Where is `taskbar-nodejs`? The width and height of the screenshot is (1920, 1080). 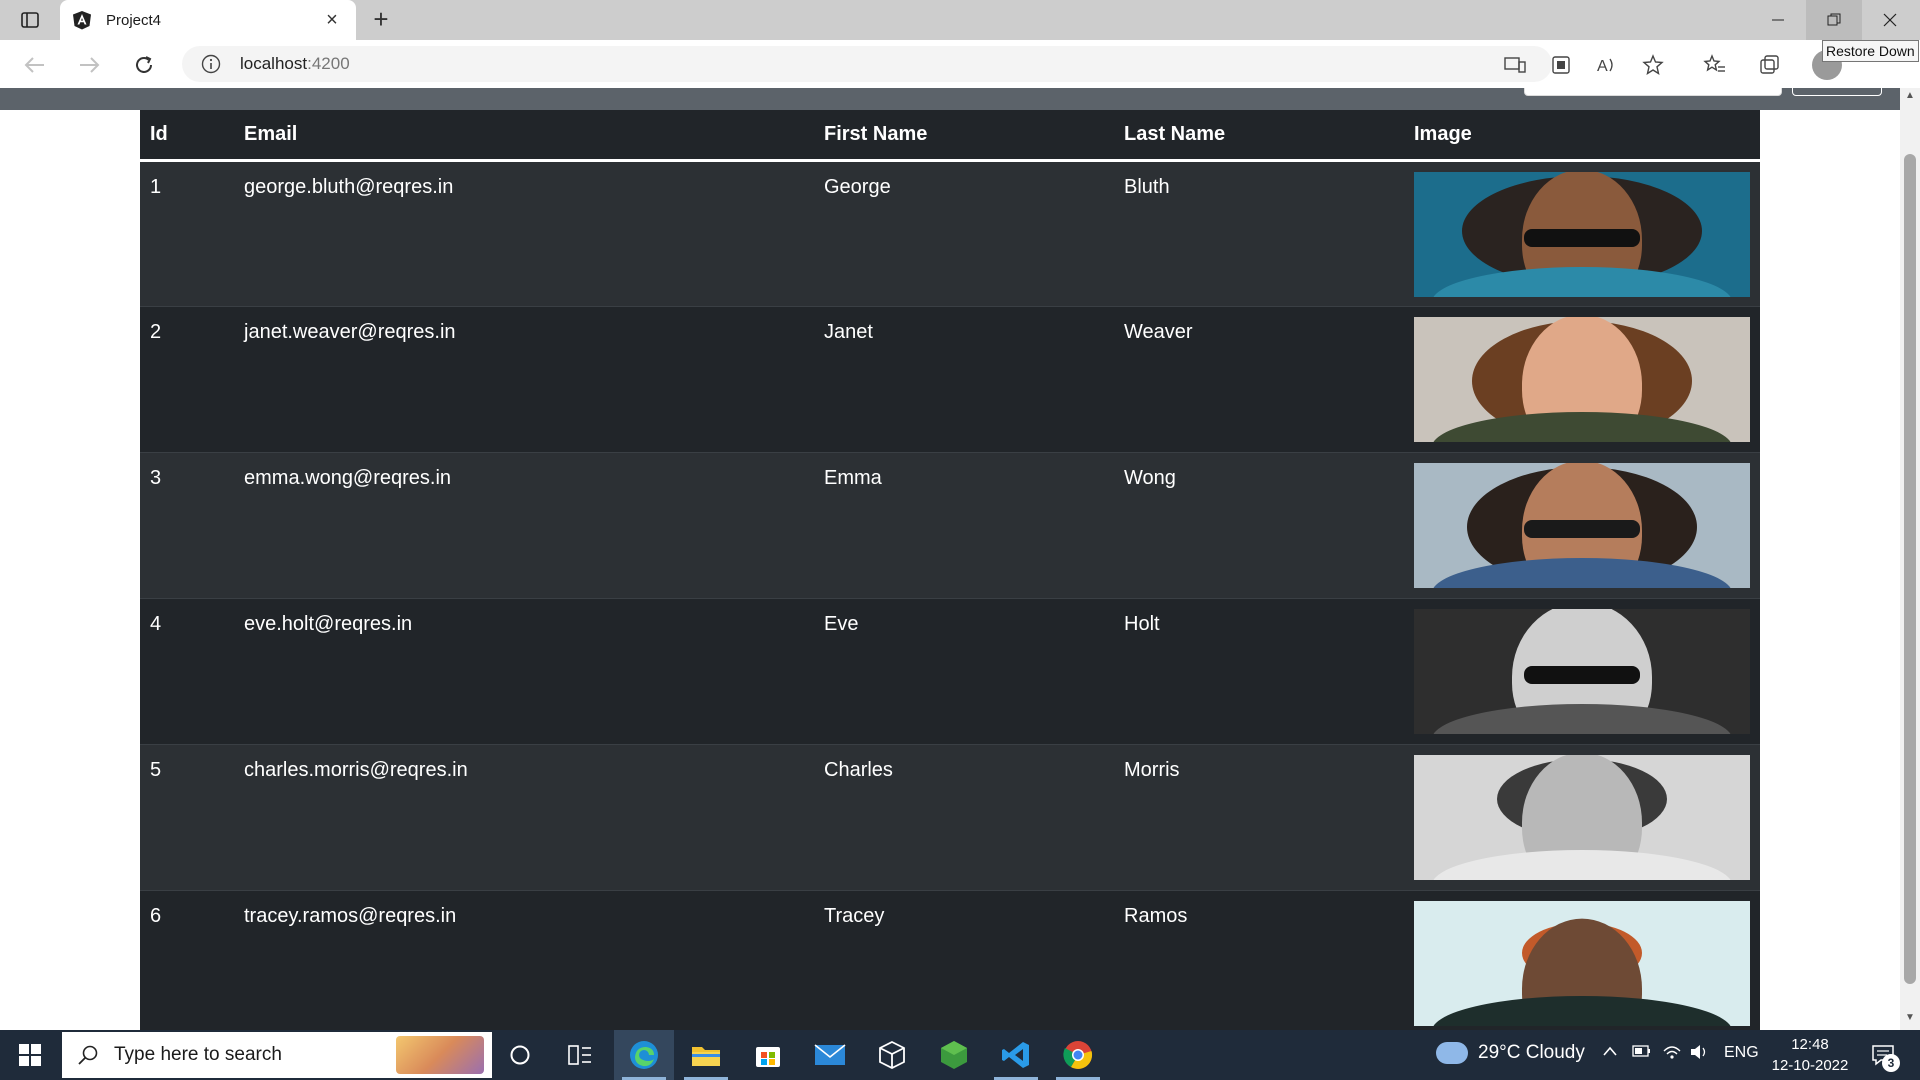
taskbar-nodejs is located at coordinates (954, 1055).